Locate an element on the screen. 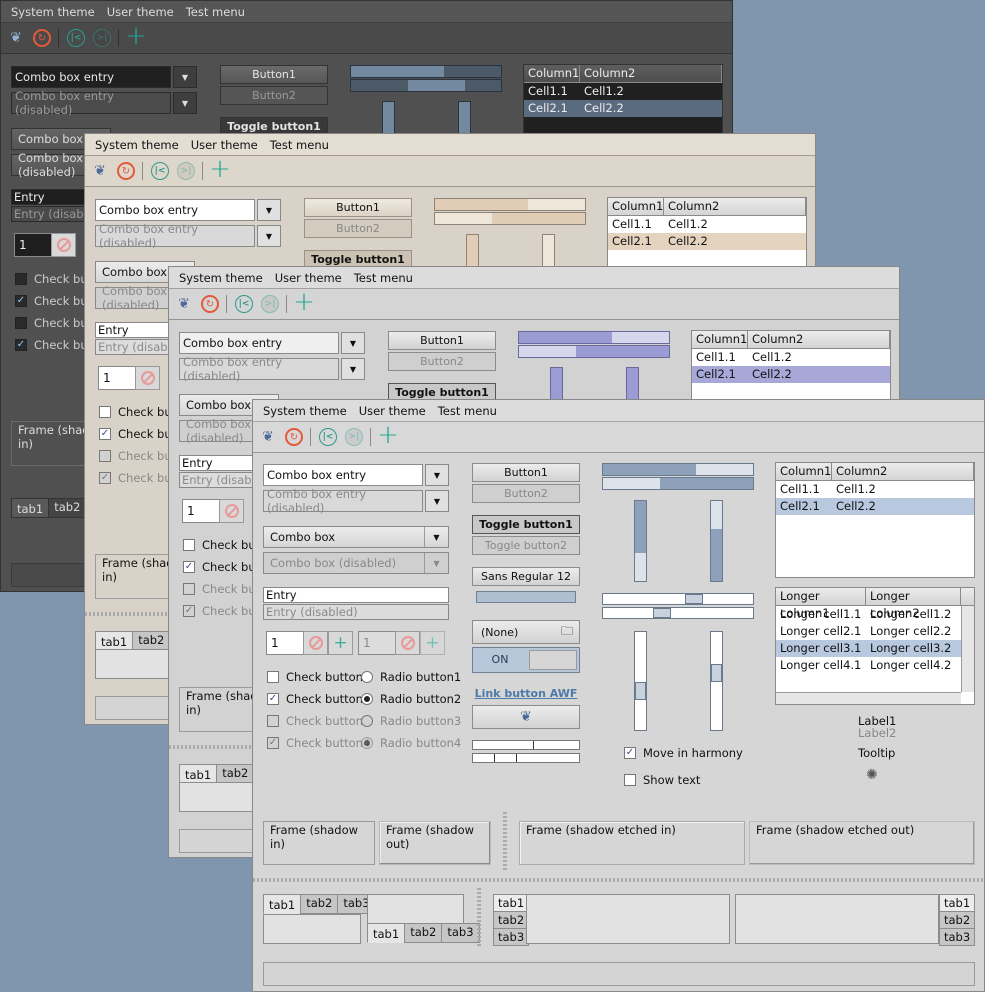 The image size is (985, 992). vertical-scrollbar is located at coordinates (967, 649).